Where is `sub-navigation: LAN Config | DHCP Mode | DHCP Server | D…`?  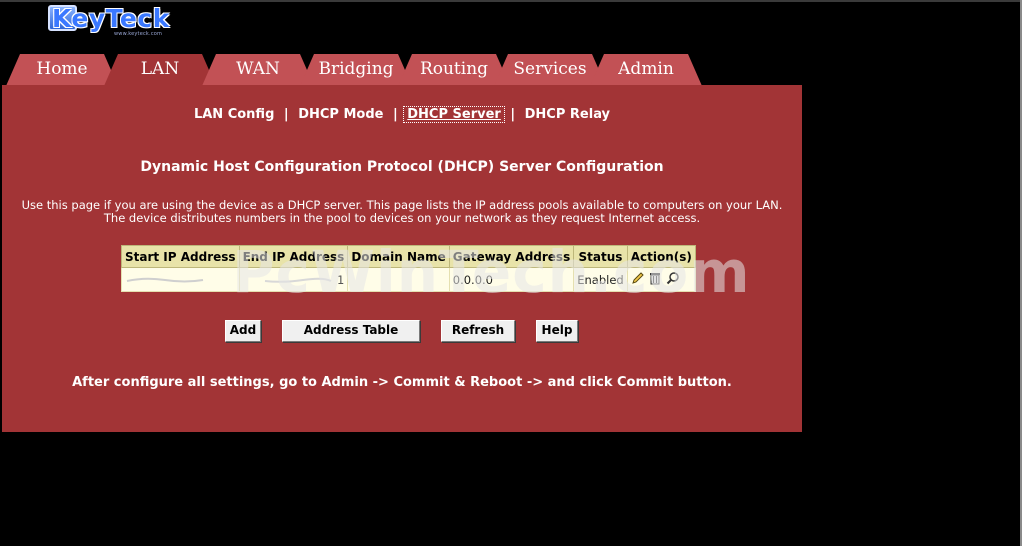 sub-navigation: LAN Config | DHCP Mode | DHCP Server | D… is located at coordinates (402, 114).